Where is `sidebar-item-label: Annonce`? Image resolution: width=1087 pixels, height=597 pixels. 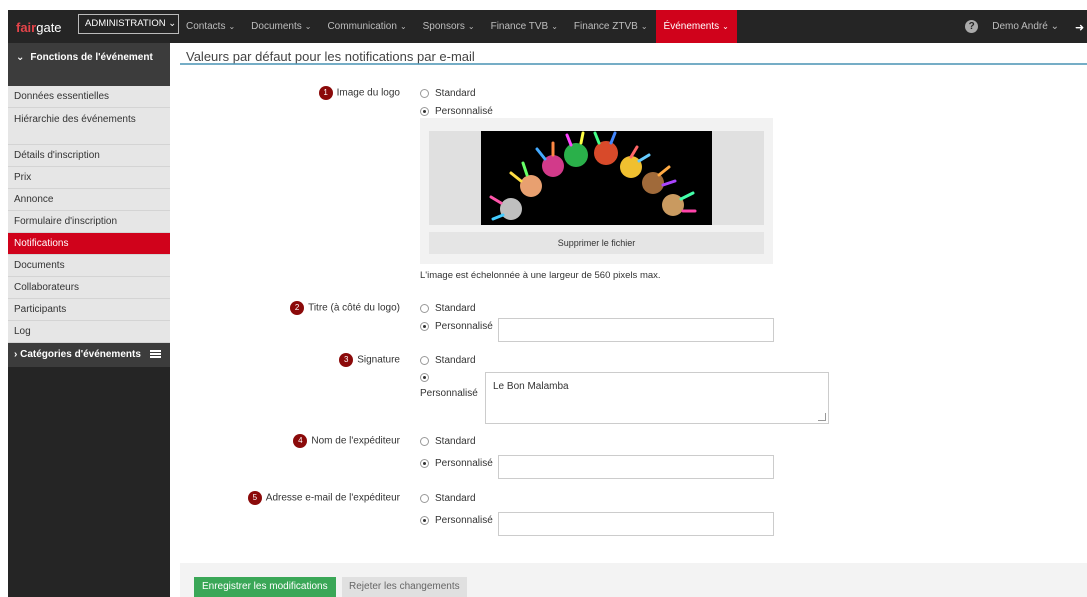 sidebar-item-label: Annonce is located at coordinates (34, 199).